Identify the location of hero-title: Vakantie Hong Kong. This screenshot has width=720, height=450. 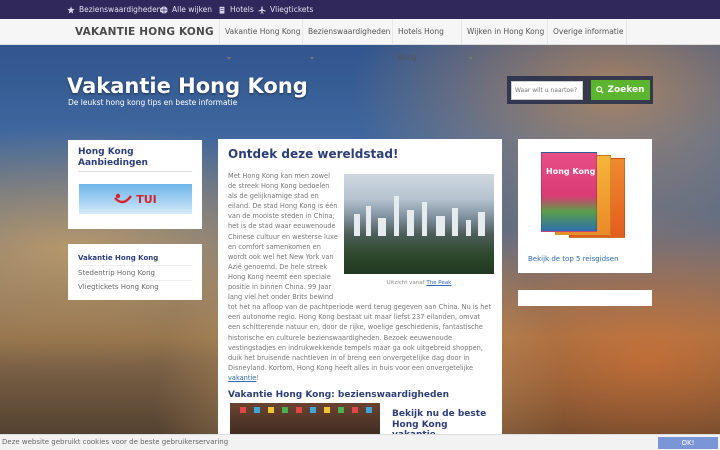
(187, 86).